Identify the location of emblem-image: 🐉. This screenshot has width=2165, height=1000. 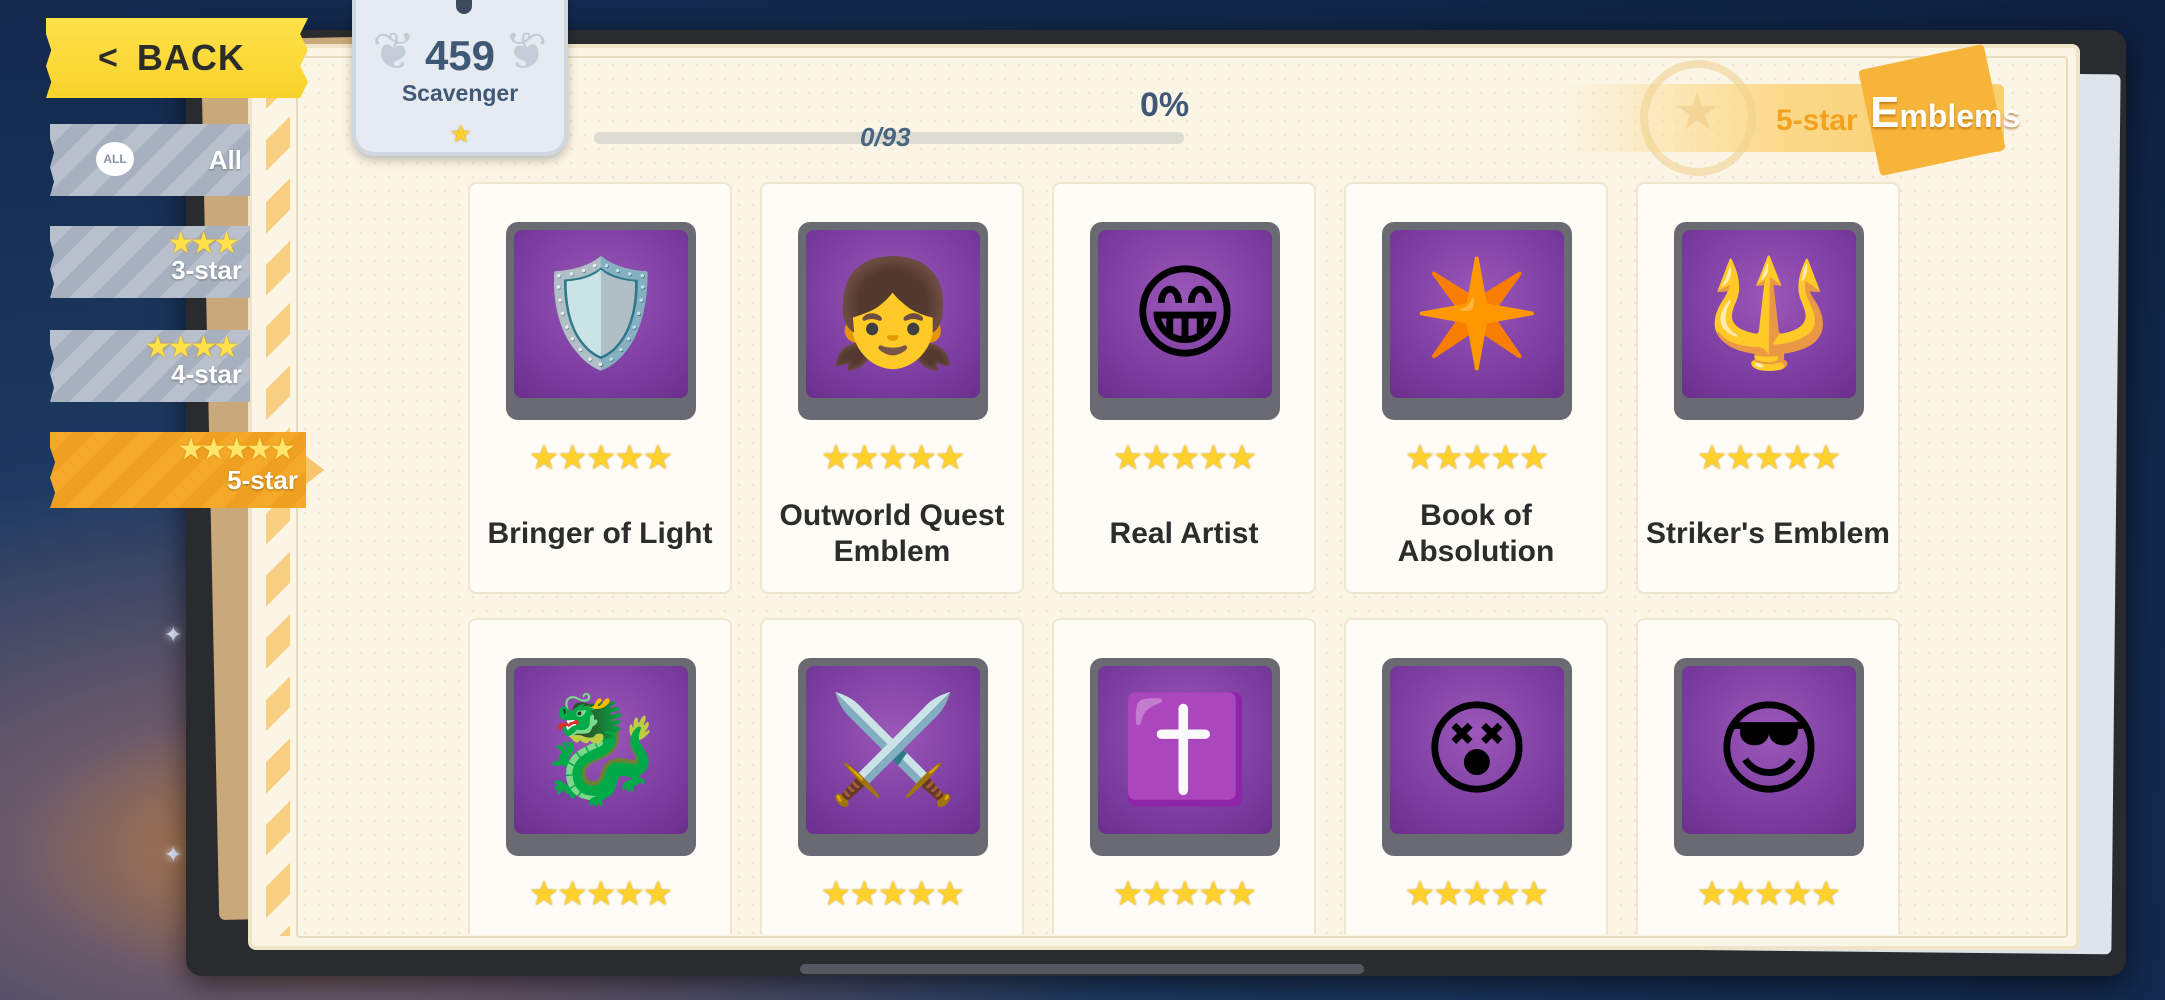
(601, 757).